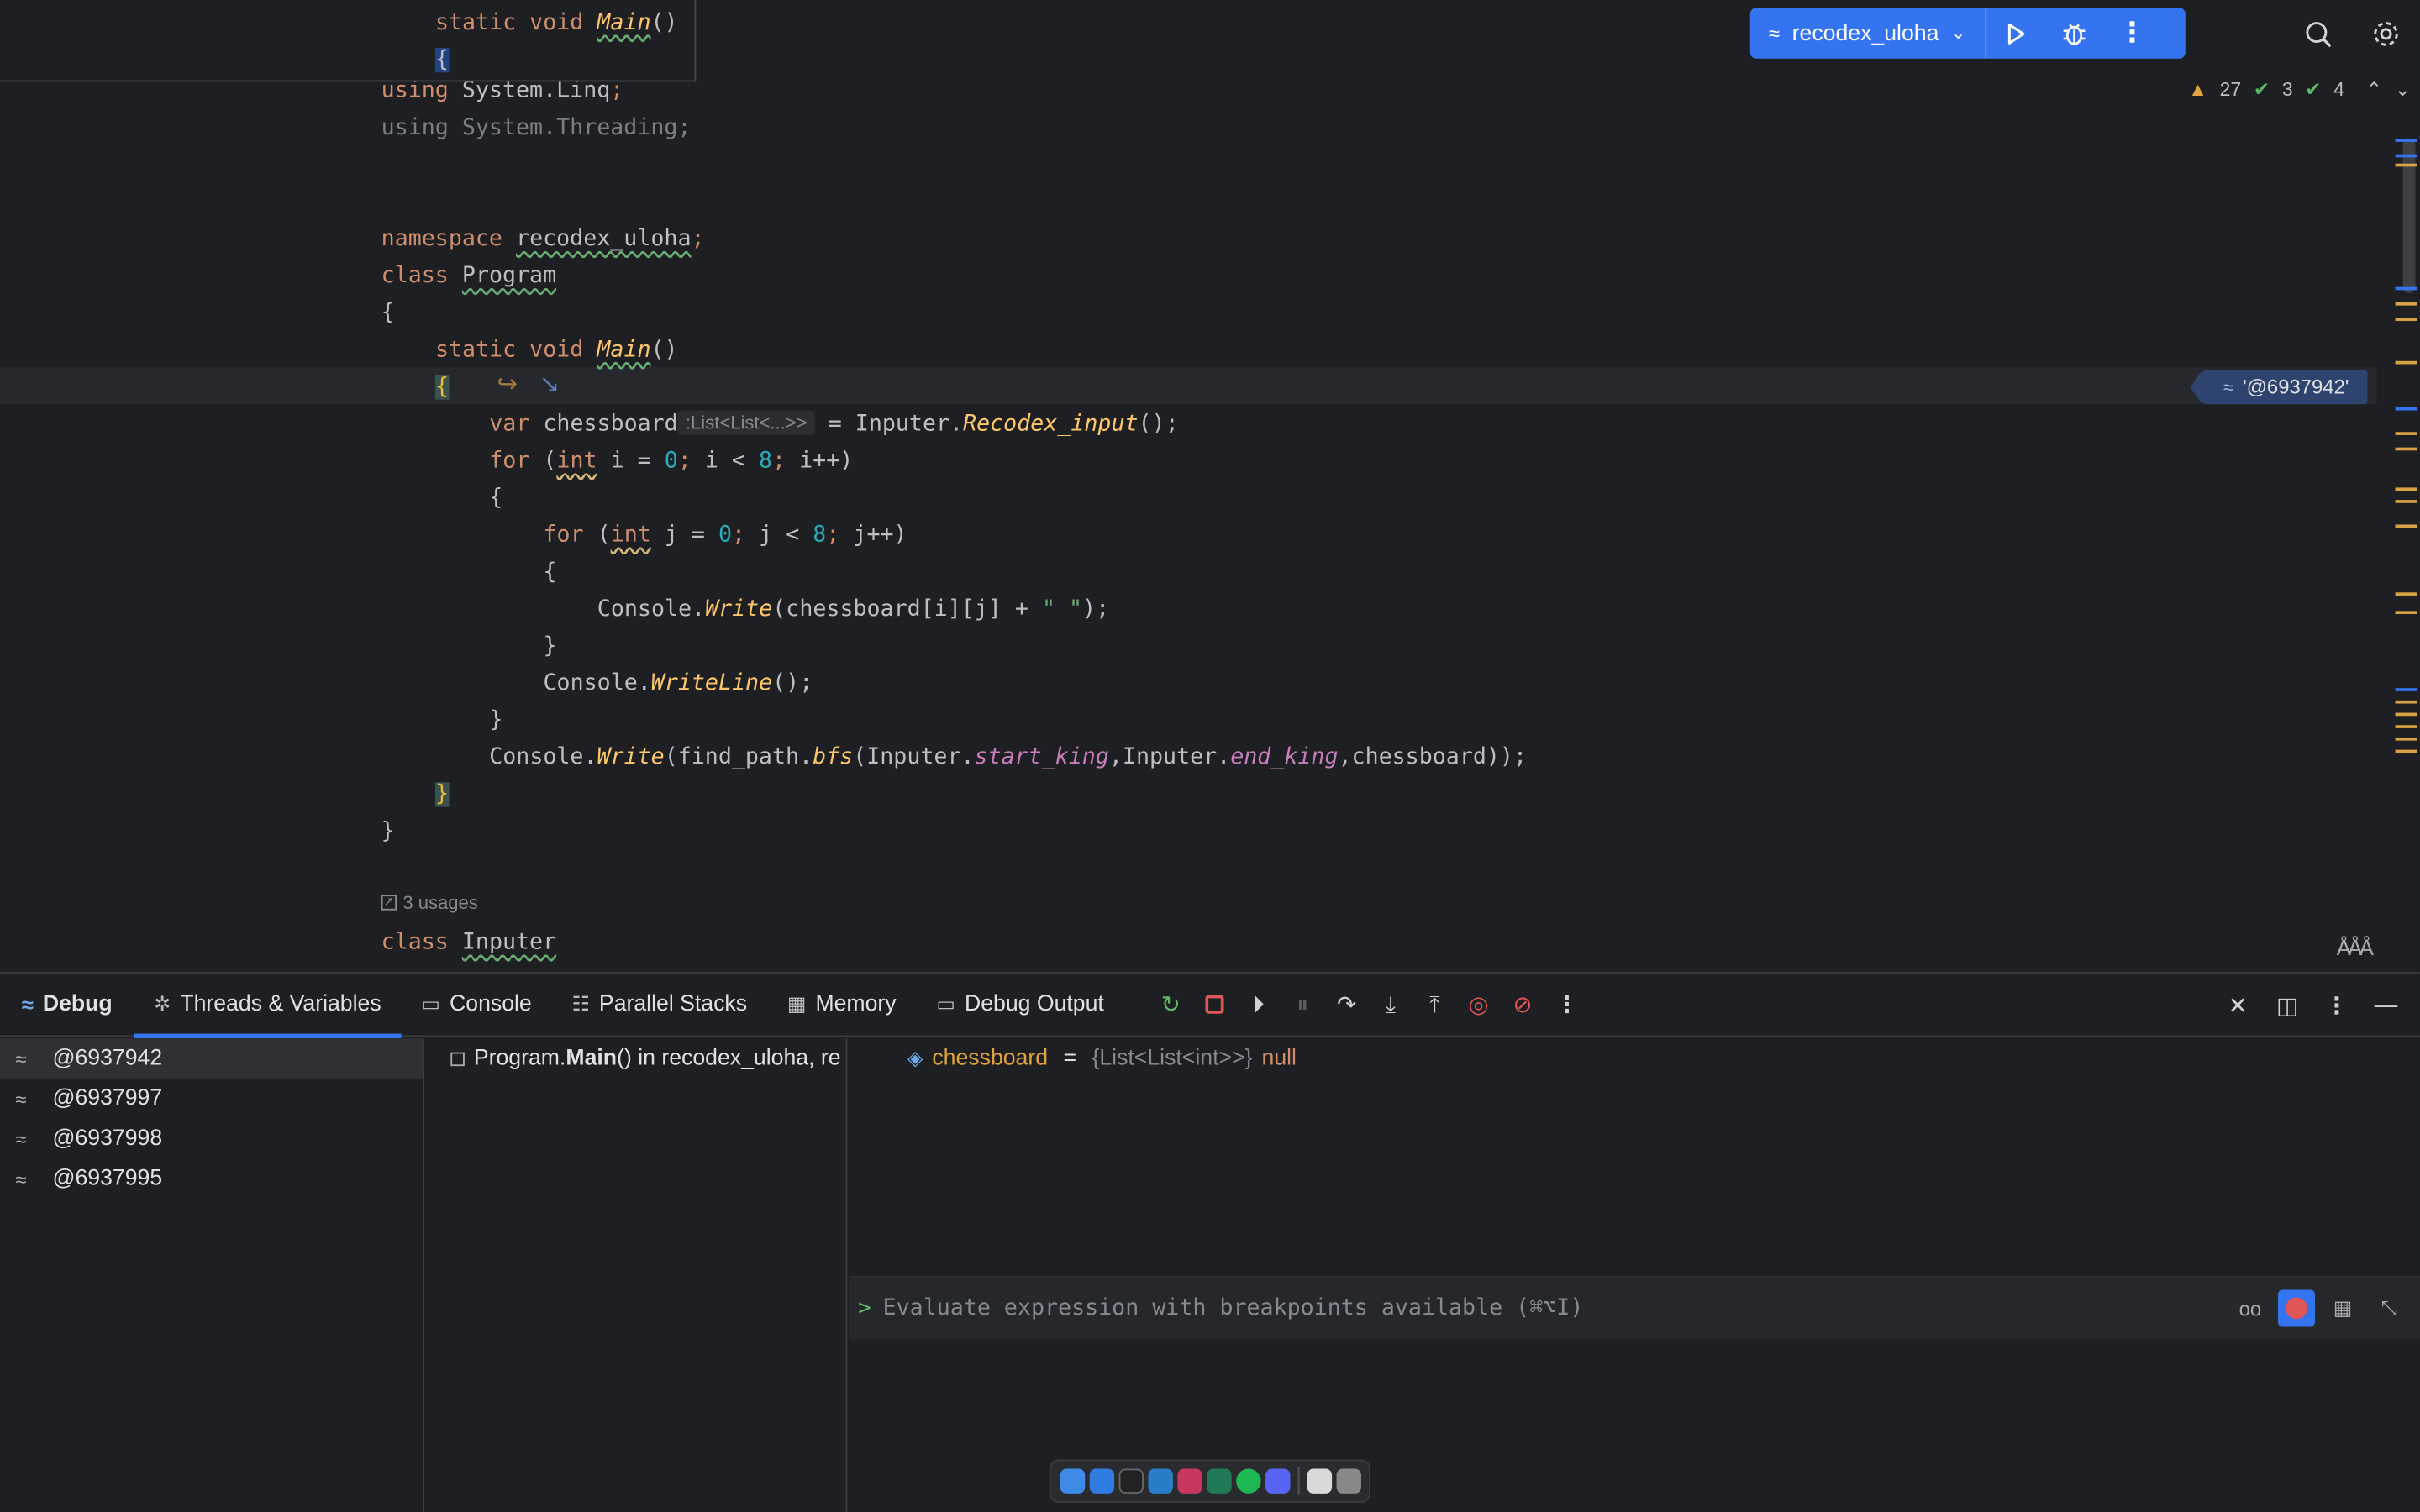 Image resolution: width=2420 pixels, height=1512 pixels. What do you see at coordinates (556, 23) in the screenshot?
I see `sticky-line: static void Main()` at bounding box center [556, 23].